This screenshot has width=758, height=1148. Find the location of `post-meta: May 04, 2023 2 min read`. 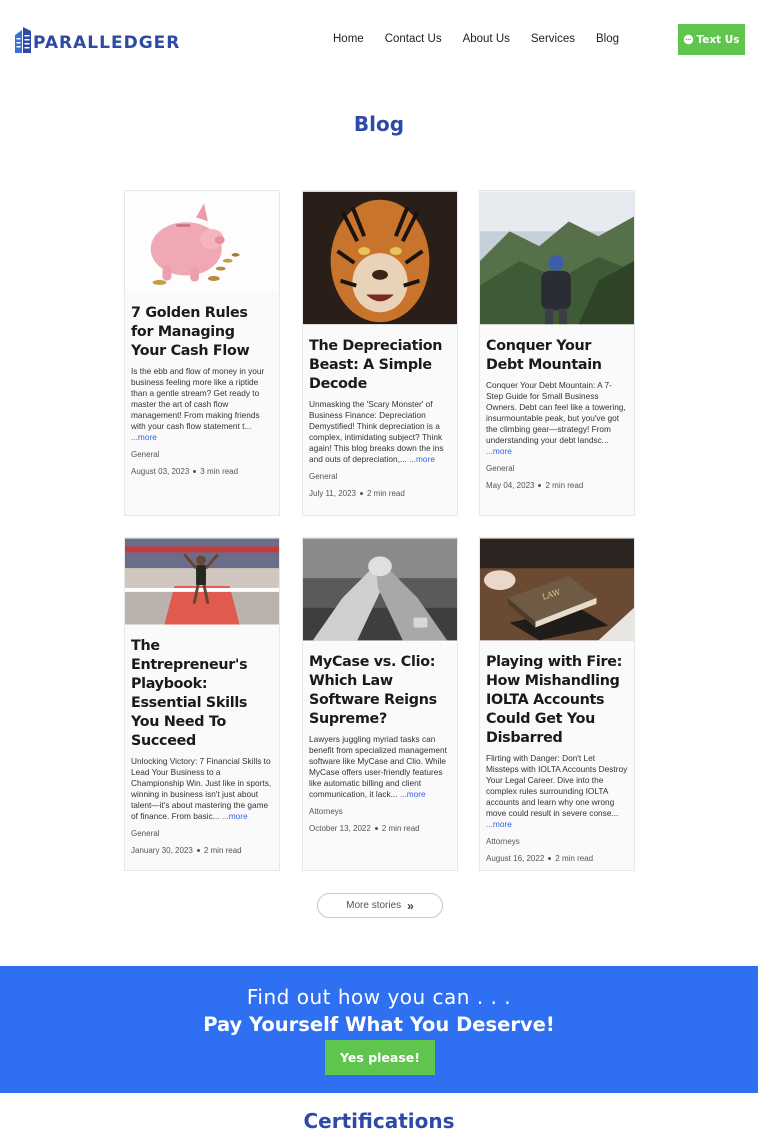

post-meta: May 04, 2023 2 min read is located at coordinates (557, 485).